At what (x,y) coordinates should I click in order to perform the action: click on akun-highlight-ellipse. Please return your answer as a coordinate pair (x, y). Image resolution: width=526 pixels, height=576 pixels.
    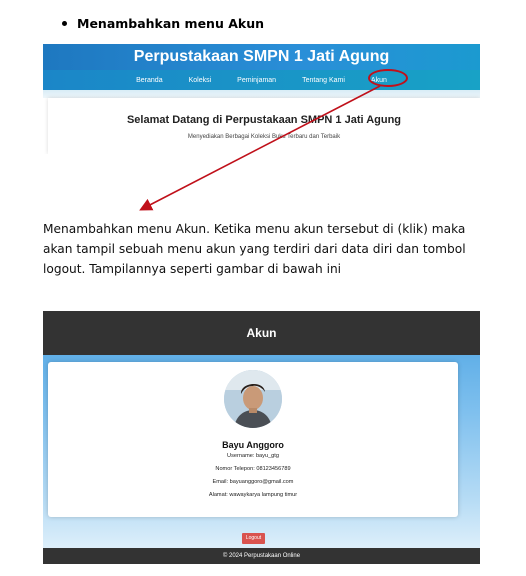
    Looking at the image, I should click on (388, 78).